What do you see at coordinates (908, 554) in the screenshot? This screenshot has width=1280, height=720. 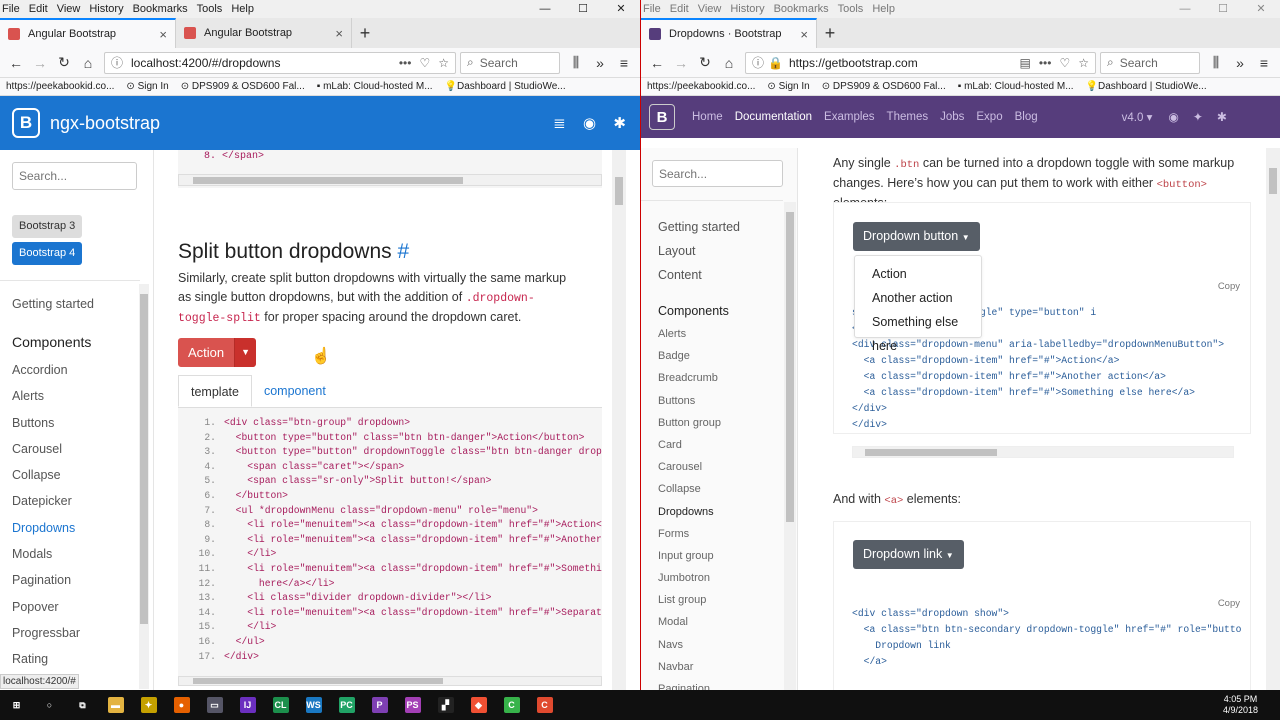 I see `dropdown-link-button: Dropdown link ▼` at bounding box center [908, 554].